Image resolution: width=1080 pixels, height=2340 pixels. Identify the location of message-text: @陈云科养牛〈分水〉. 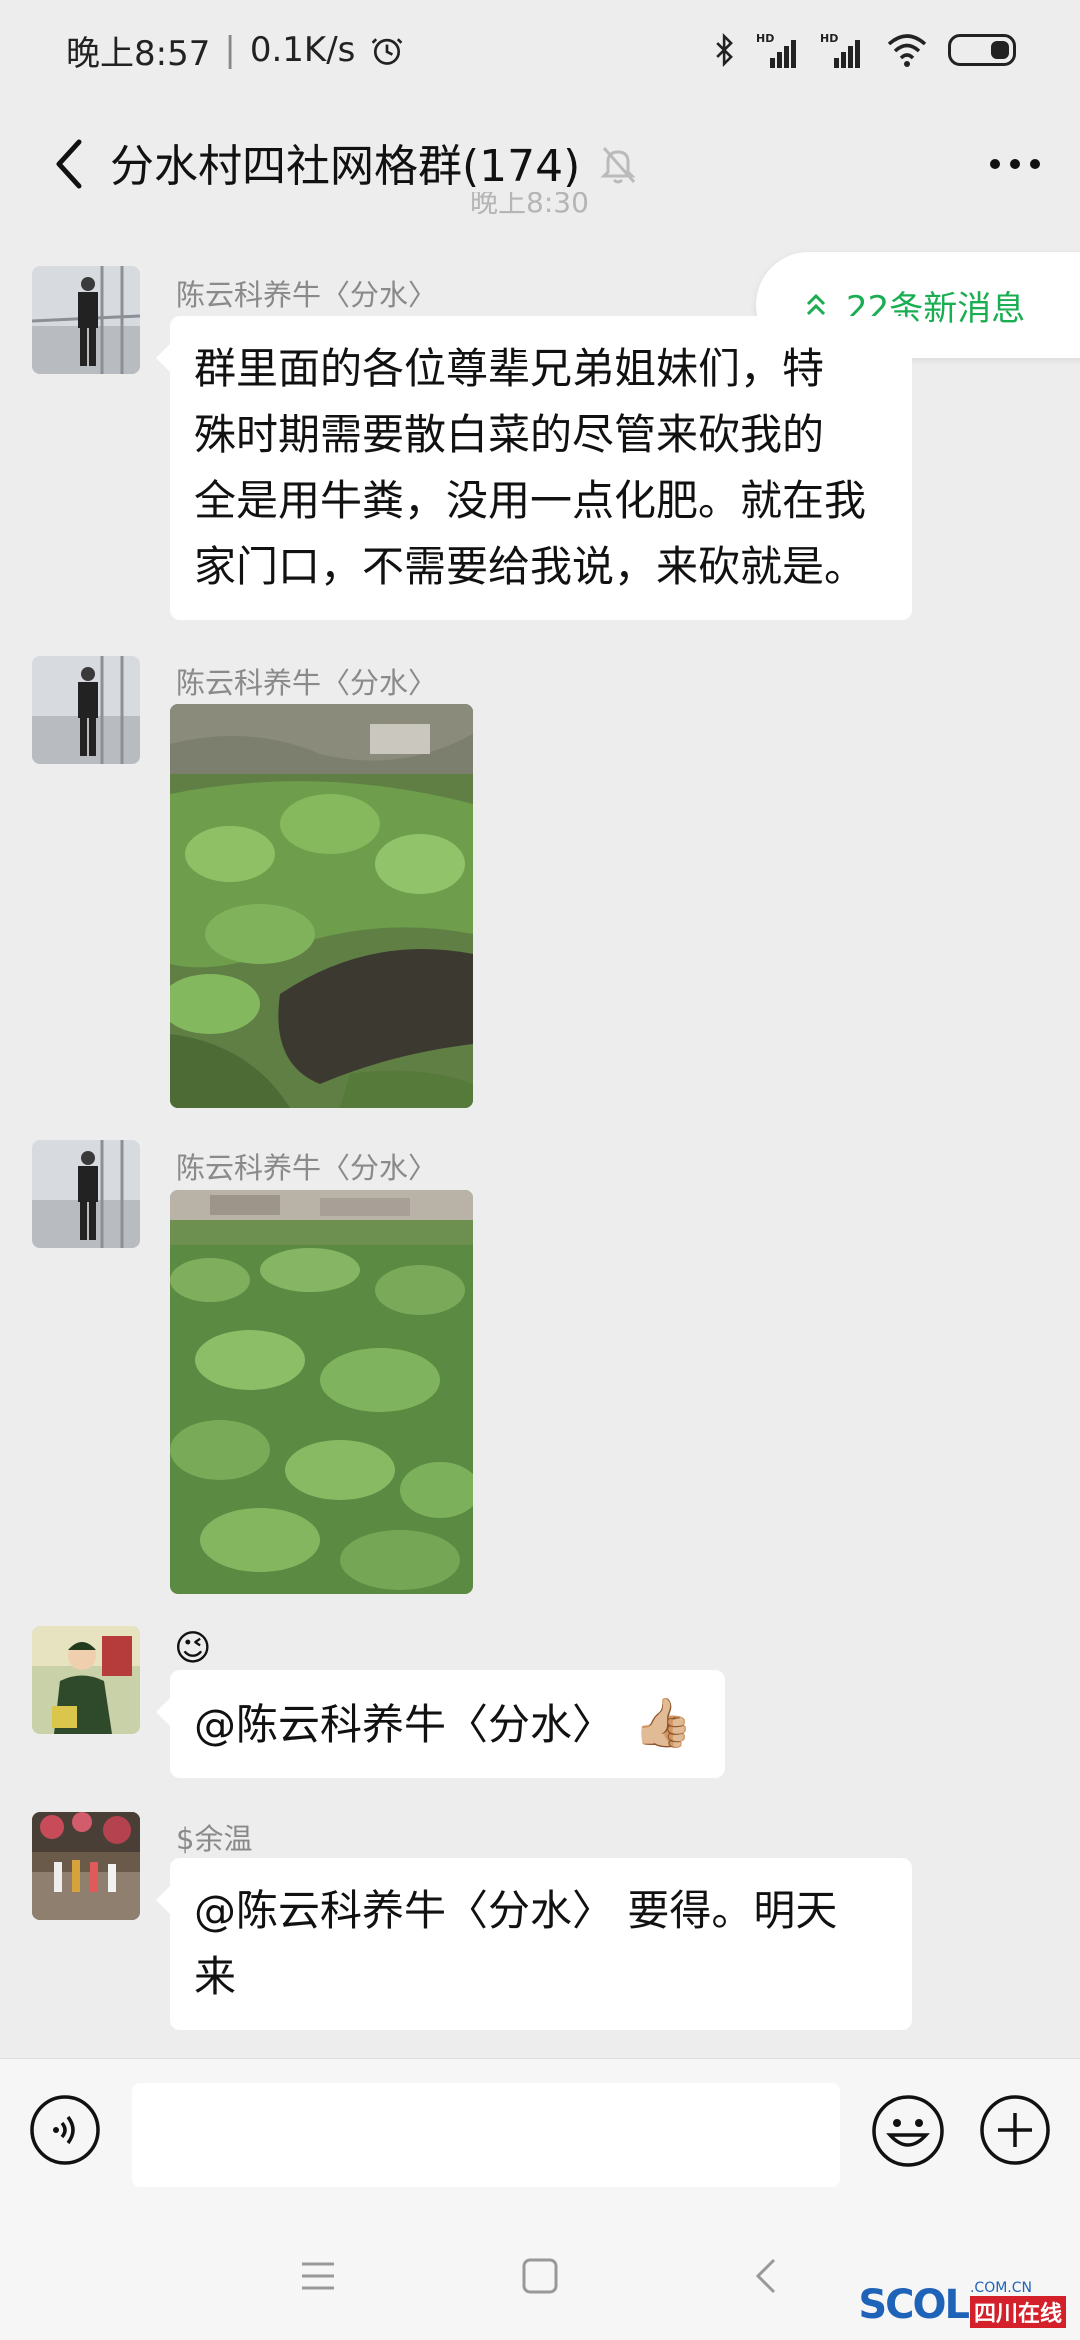
(404, 1724).